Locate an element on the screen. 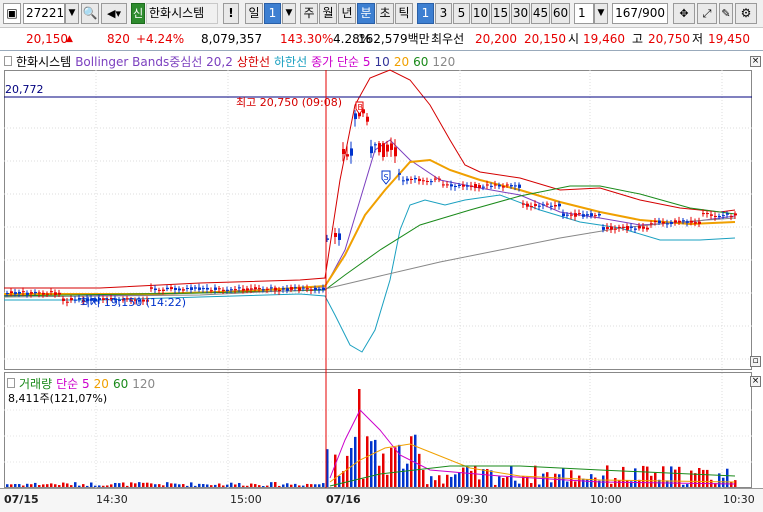 The width and height of the screenshot is (763, 512). axis-label: 07/15 is located at coordinates (21, 499).